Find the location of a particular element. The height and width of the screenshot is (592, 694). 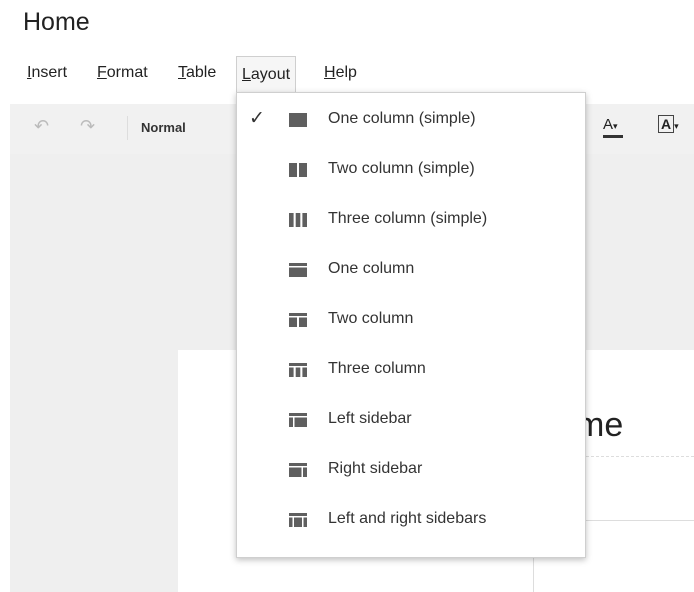

menu-format: Format is located at coordinates (122, 73).